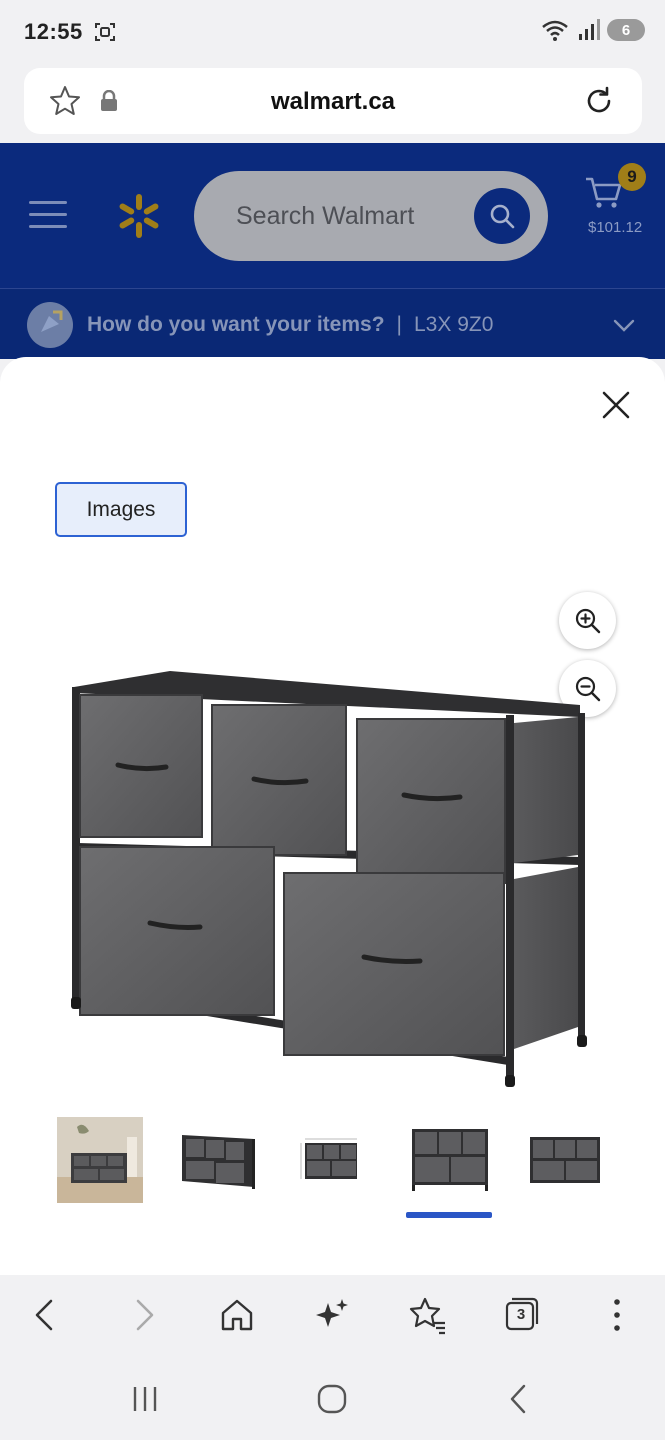 This screenshot has height=1440, width=665. I want to click on search-button, so click(502, 216).